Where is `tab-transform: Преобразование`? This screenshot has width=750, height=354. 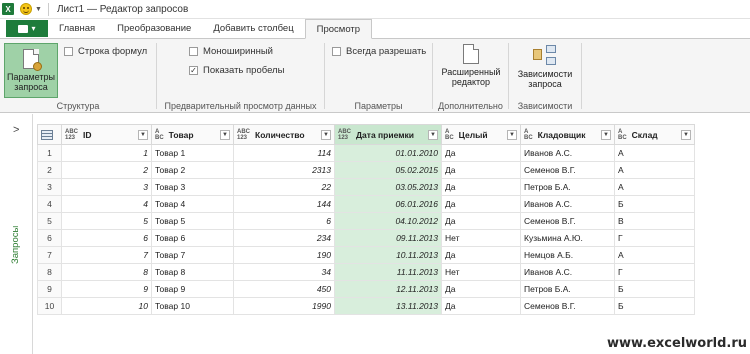 tab-transform: Преобразование is located at coordinates (154, 28).